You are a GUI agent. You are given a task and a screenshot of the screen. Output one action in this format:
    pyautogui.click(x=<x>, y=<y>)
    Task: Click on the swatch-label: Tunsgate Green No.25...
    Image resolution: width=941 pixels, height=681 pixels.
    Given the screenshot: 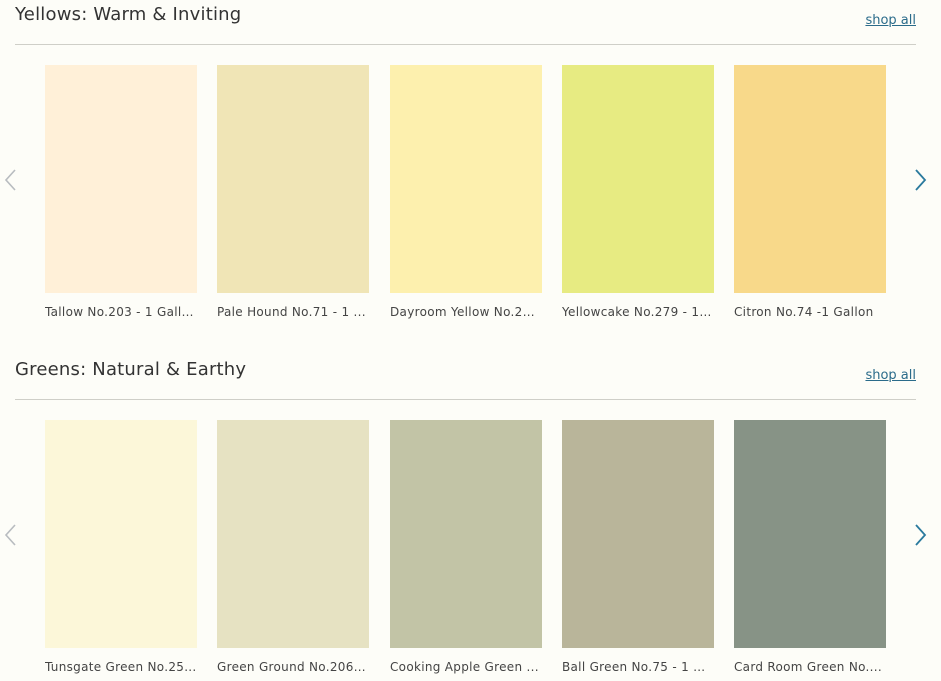 What is the action you would take?
    pyautogui.click(x=121, y=667)
    